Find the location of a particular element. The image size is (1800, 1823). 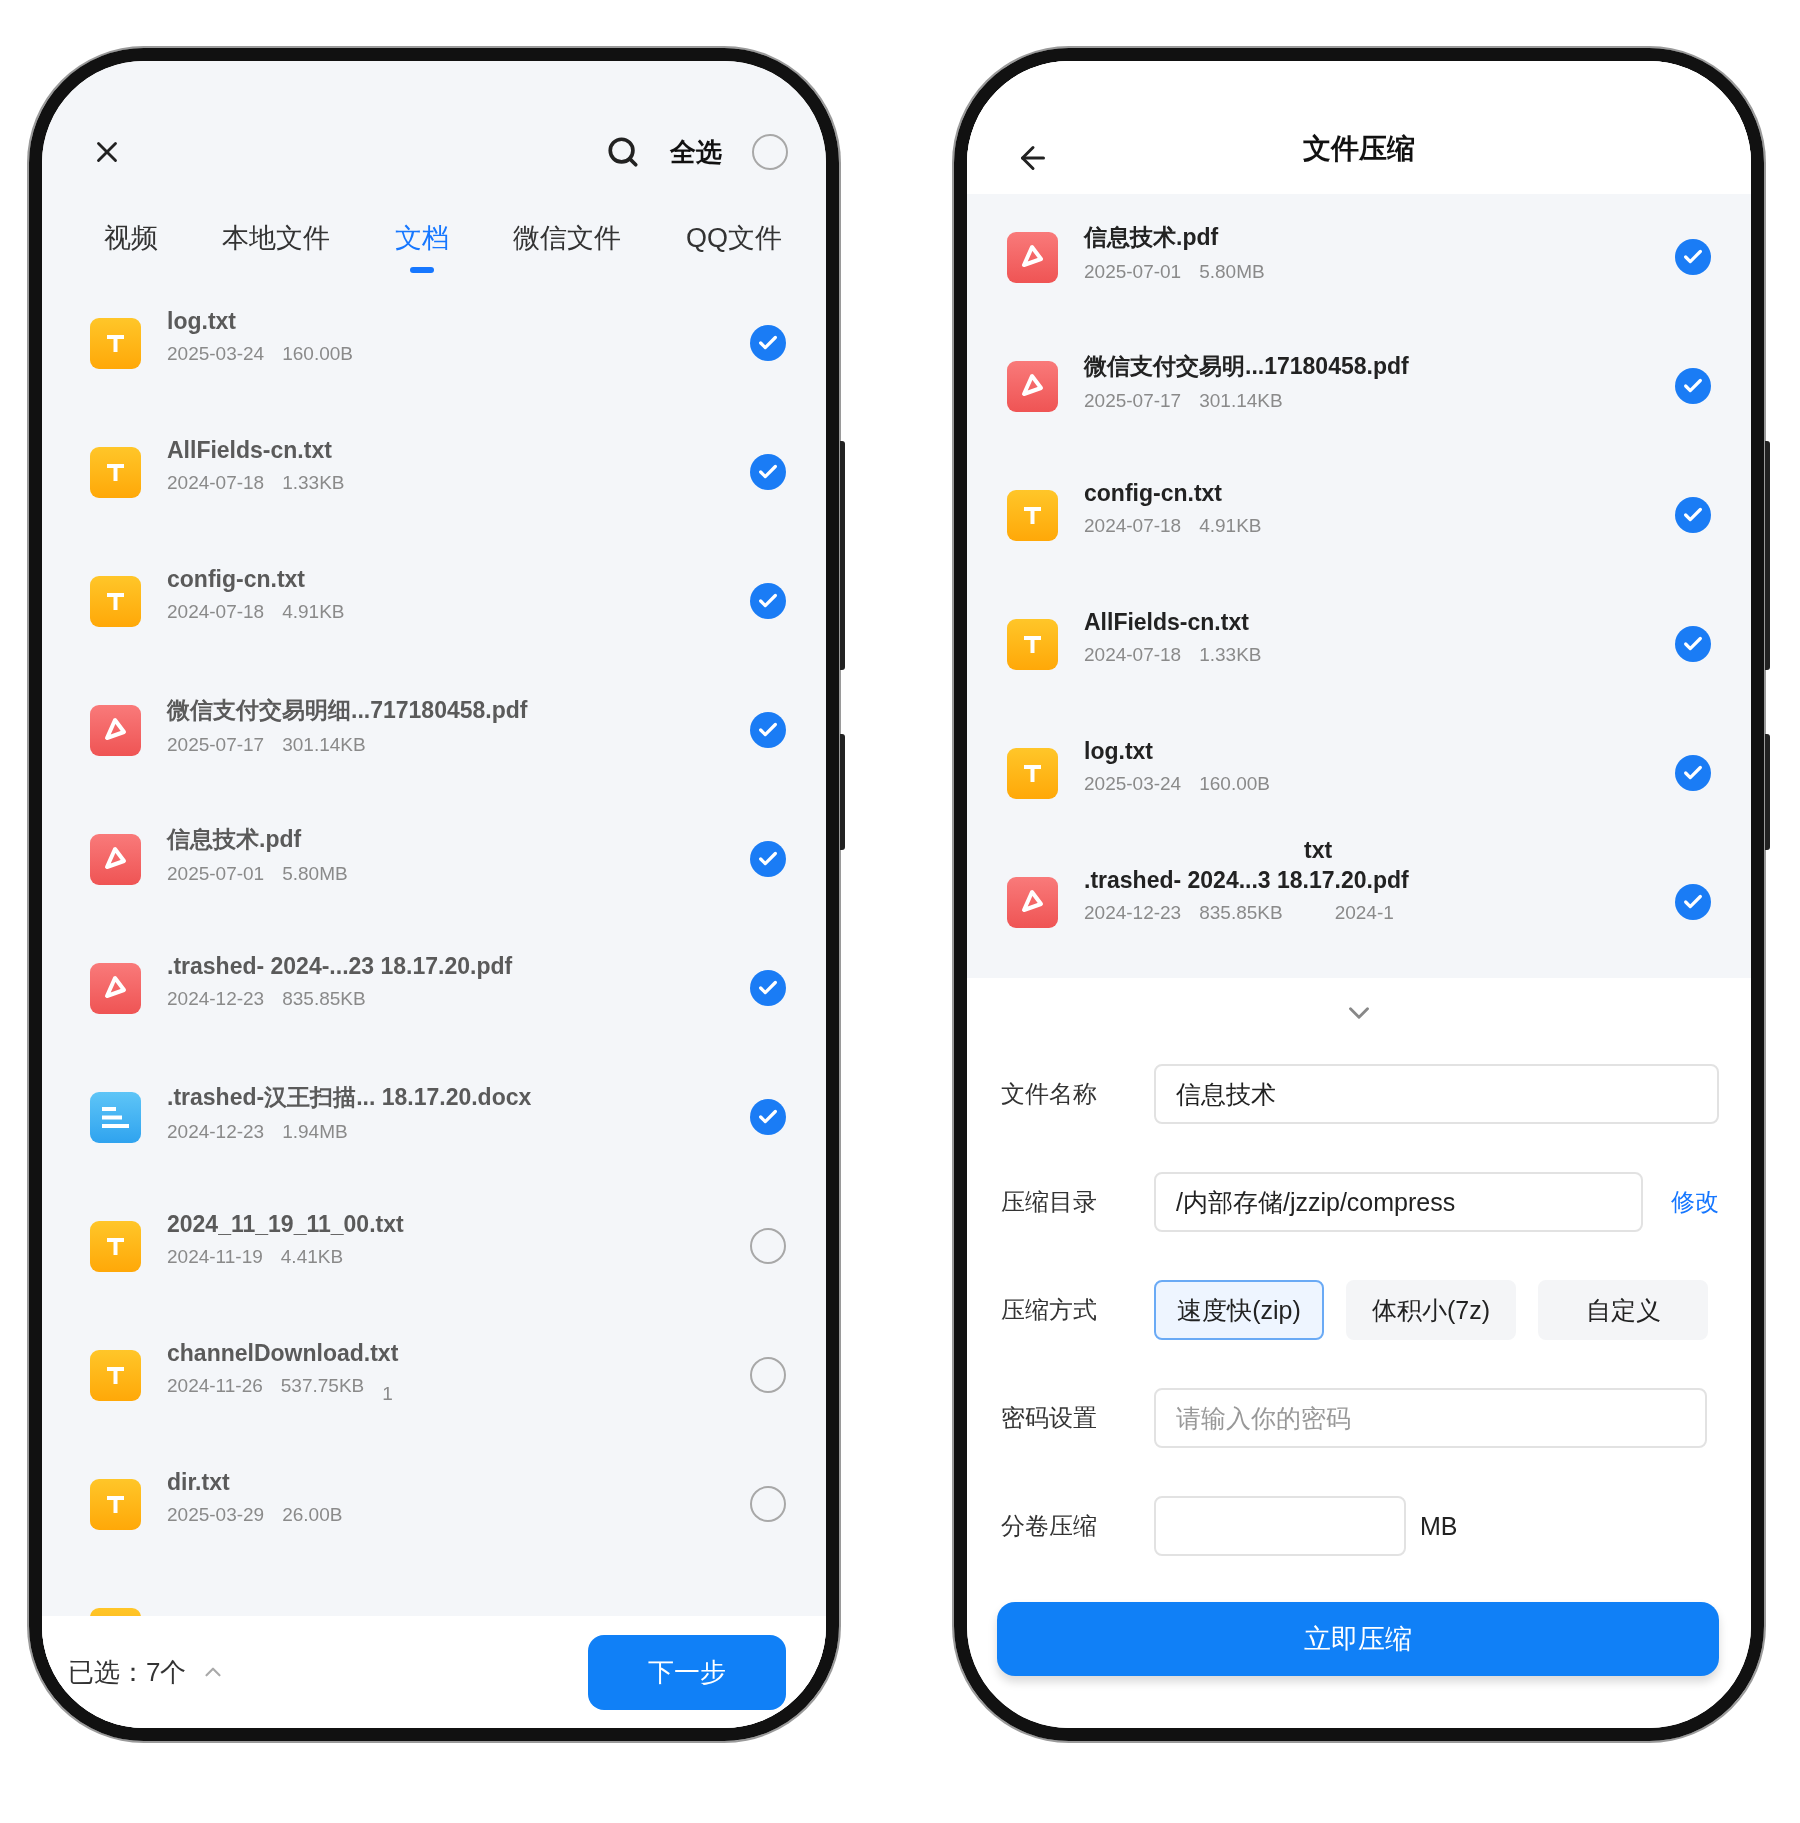

document-file-icon is located at coordinates (115, 1117).